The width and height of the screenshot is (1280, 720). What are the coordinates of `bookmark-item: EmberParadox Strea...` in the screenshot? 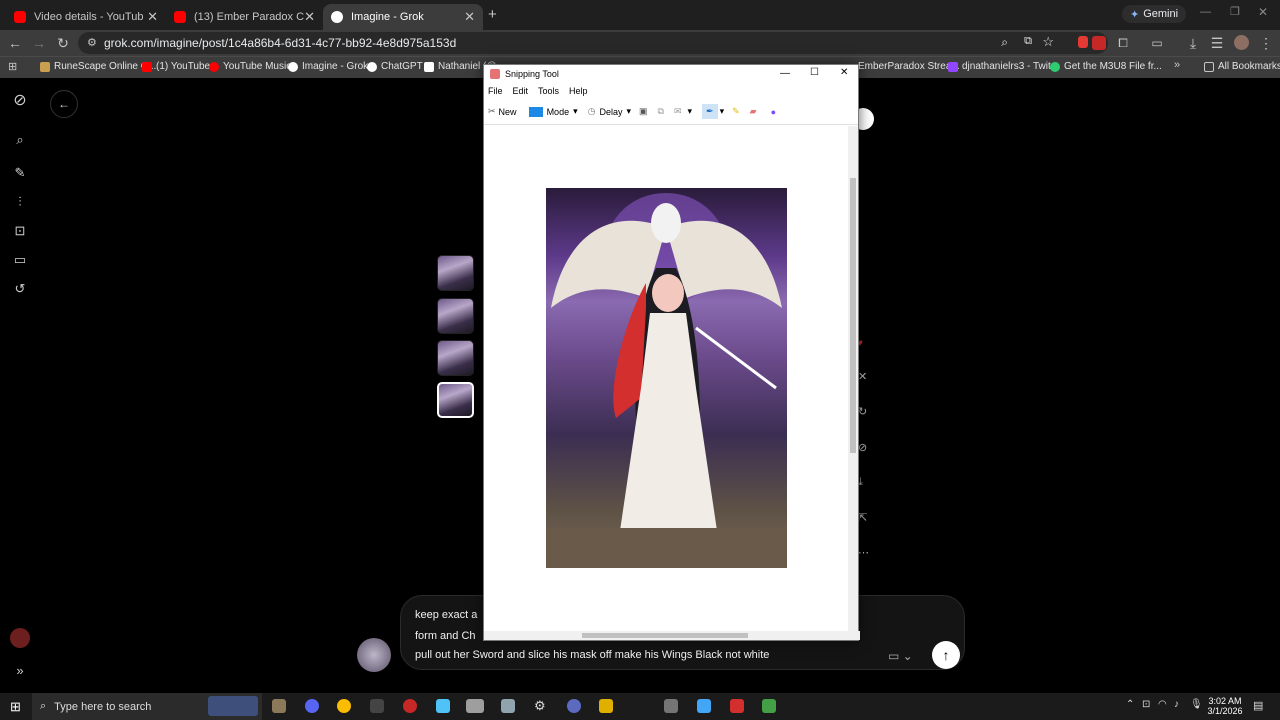 It's located at (909, 66).